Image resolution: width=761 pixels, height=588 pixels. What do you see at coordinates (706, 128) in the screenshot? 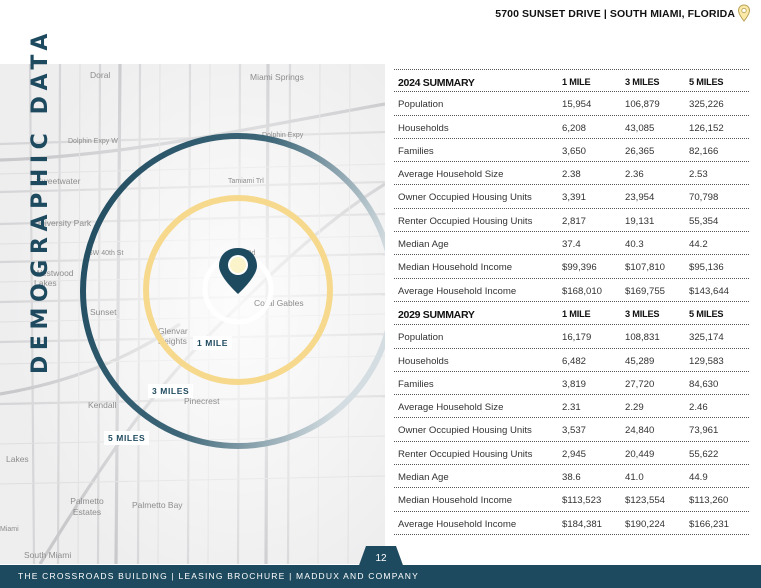
I see `row-value: 126,152` at bounding box center [706, 128].